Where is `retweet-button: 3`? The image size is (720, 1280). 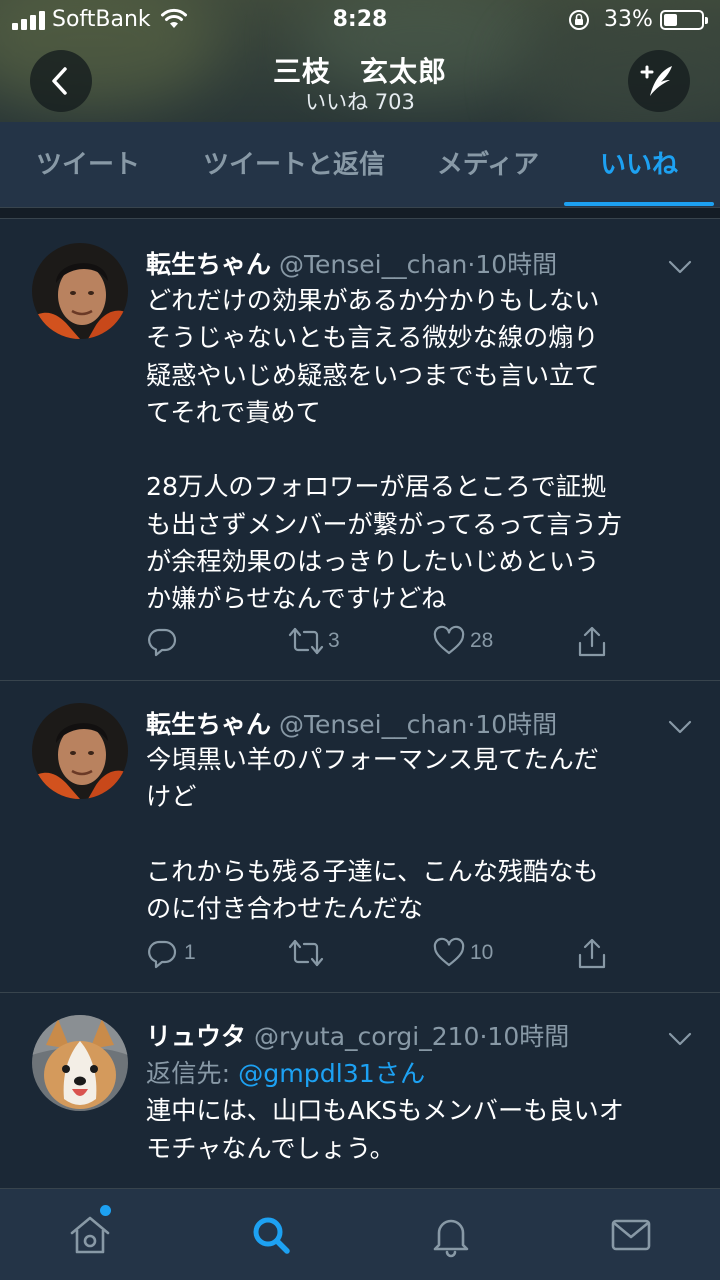
retweet-button: 3 is located at coordinates (328, 643).